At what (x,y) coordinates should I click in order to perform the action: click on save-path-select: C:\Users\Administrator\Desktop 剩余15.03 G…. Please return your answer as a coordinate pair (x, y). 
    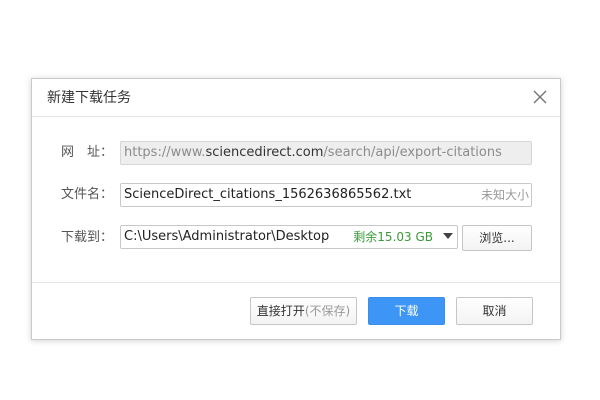
    Looking at the image, I should click on (289, 237).